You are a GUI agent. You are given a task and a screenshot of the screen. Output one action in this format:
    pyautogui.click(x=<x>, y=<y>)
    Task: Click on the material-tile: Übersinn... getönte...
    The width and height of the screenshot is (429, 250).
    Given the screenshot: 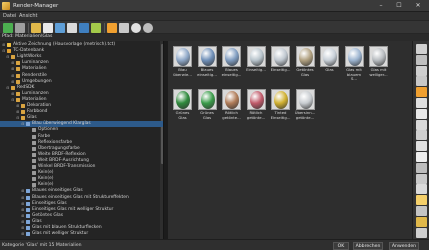 What is the action you would take?
    pyautogui.click(x=305, y=106)
    